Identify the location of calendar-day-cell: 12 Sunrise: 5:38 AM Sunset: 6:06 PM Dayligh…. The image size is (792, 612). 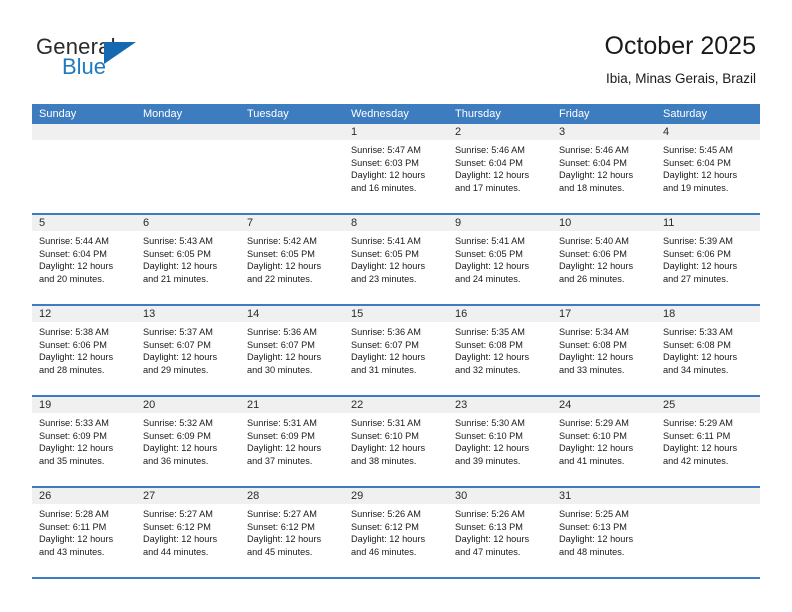
(84, 350).